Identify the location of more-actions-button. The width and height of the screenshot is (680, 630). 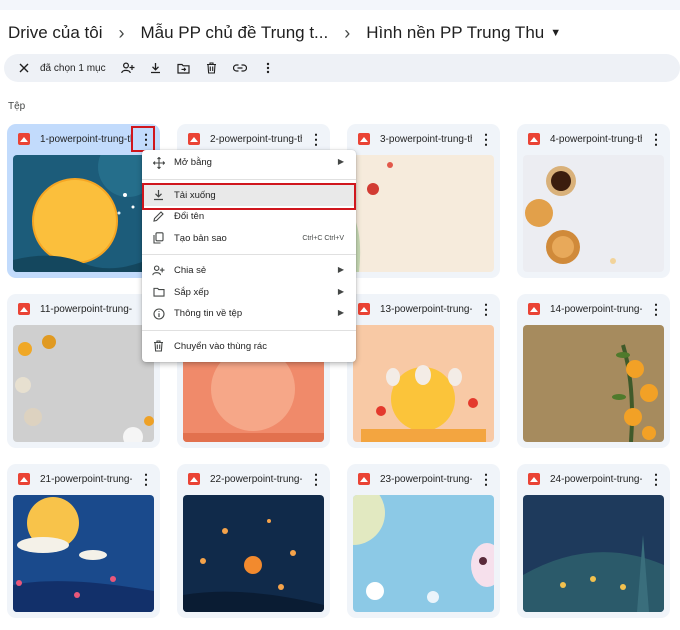
(268, 68).